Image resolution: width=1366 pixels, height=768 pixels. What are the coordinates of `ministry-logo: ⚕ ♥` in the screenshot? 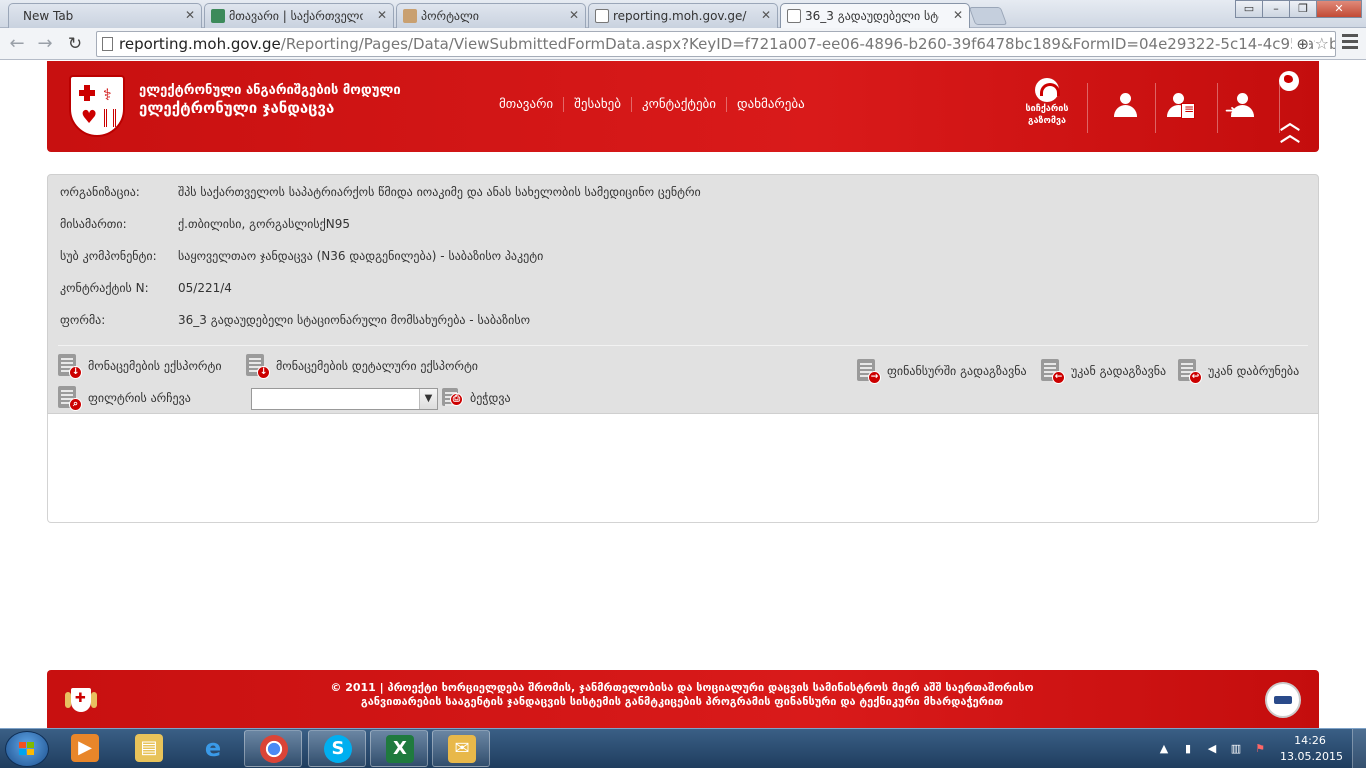 It's located at (97, 106).